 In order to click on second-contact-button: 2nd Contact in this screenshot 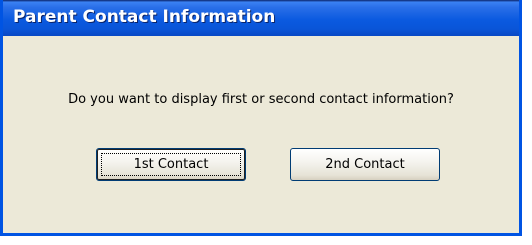, I will do `click(365, 164)`.